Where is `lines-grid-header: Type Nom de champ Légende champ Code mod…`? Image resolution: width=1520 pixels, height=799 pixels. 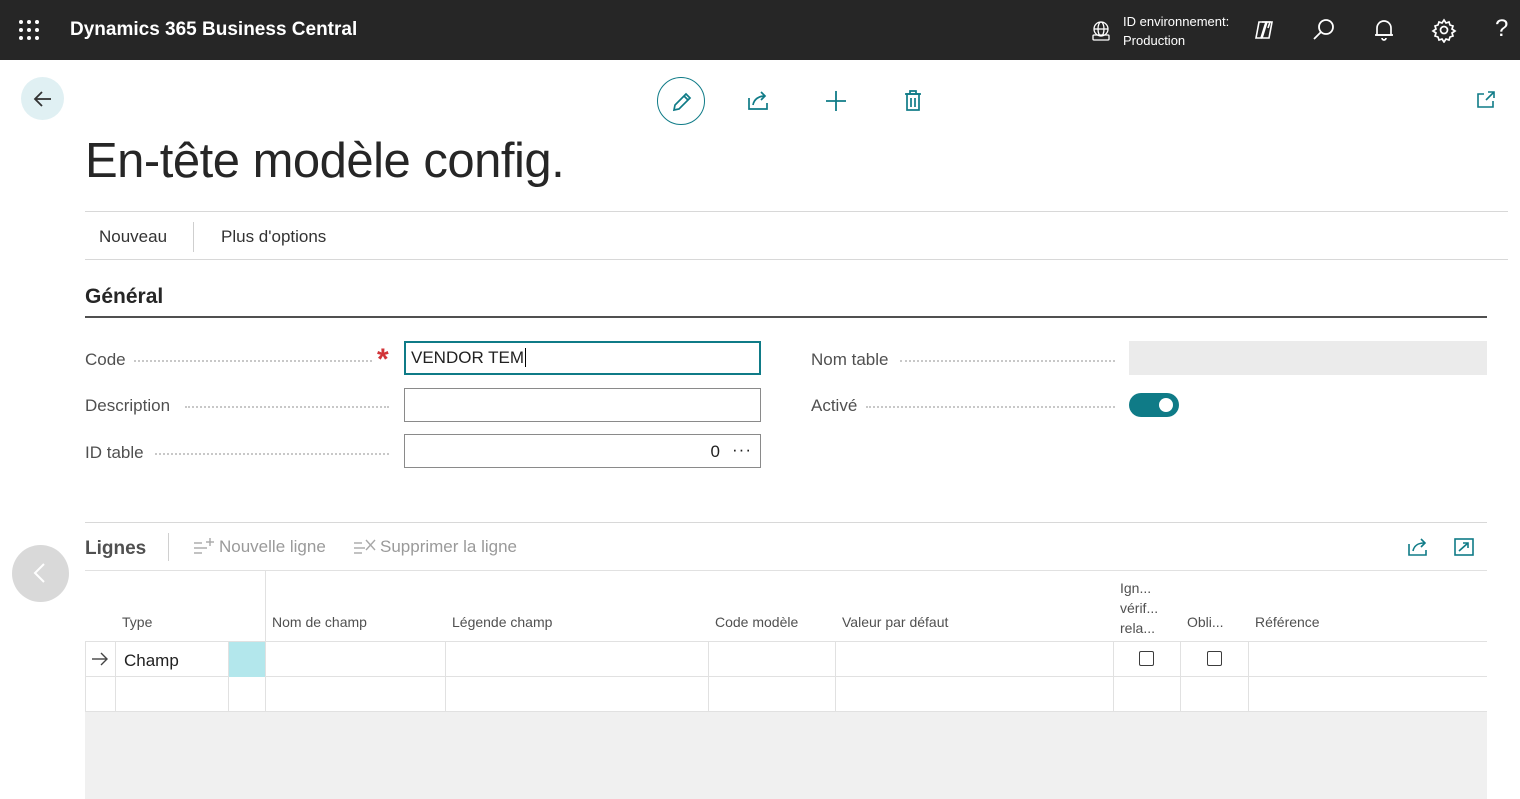 lines-grid-header: Type Nom de champ Légende champ Code mod… is located at coordinates (786, 606).